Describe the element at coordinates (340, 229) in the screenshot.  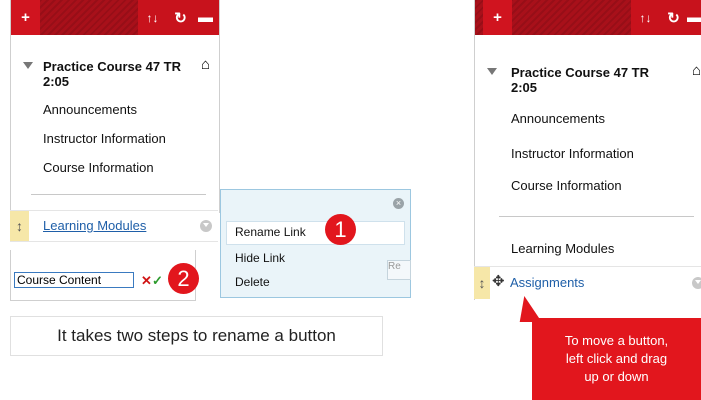
I see `step-1-badge: 1` at that location.